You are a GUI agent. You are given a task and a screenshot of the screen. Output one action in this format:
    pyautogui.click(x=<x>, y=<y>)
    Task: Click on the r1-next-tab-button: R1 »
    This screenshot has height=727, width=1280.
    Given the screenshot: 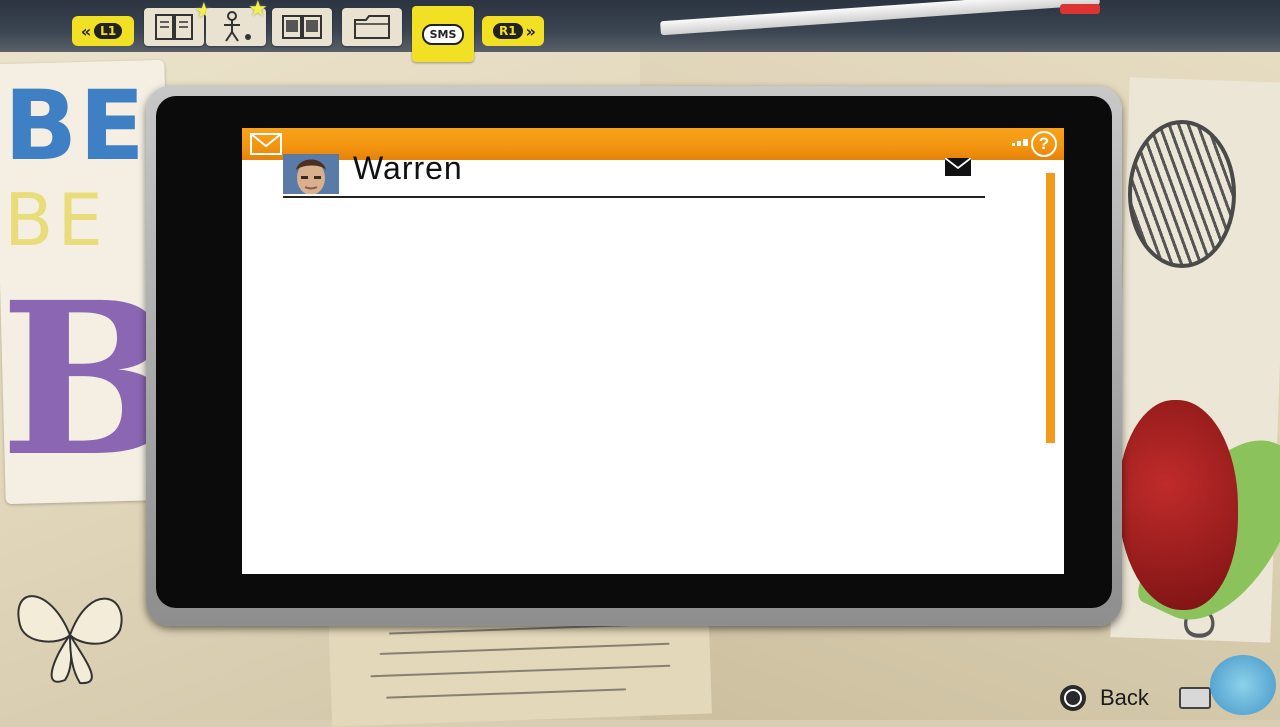 What is the action you would take?
    pyautogui.click(x=513, y=31)
    